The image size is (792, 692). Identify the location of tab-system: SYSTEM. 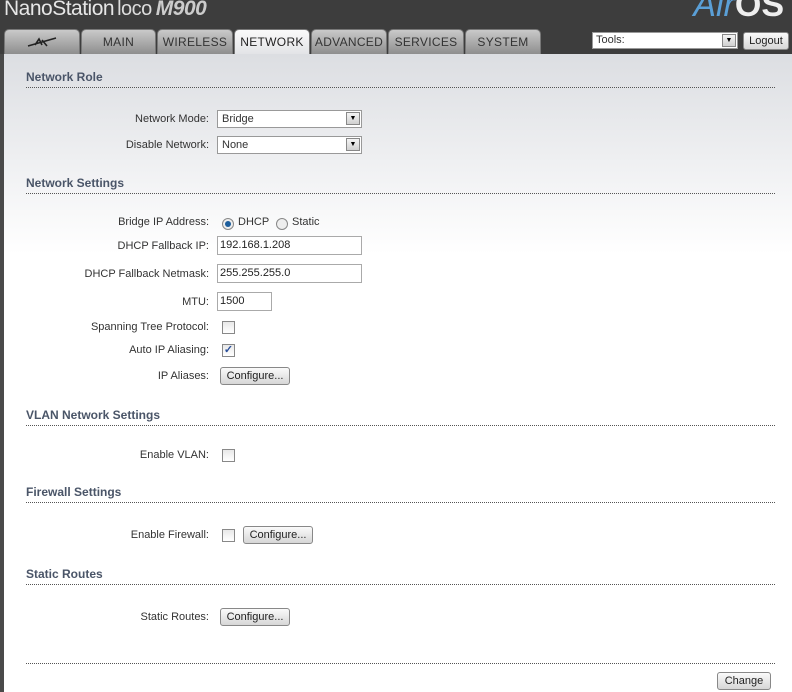
(503, 41).